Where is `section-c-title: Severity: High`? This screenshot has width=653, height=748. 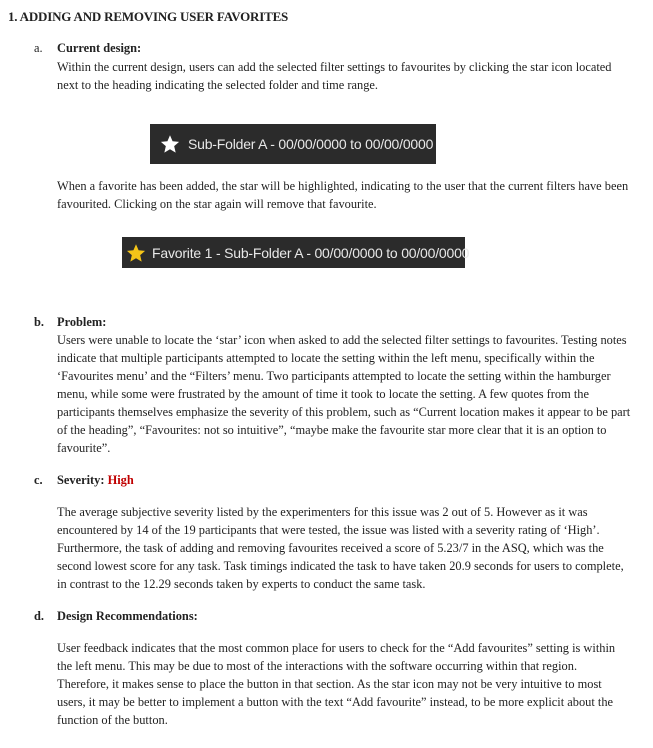
section-c-title: Severity: High is located at coordinates (95, 480).